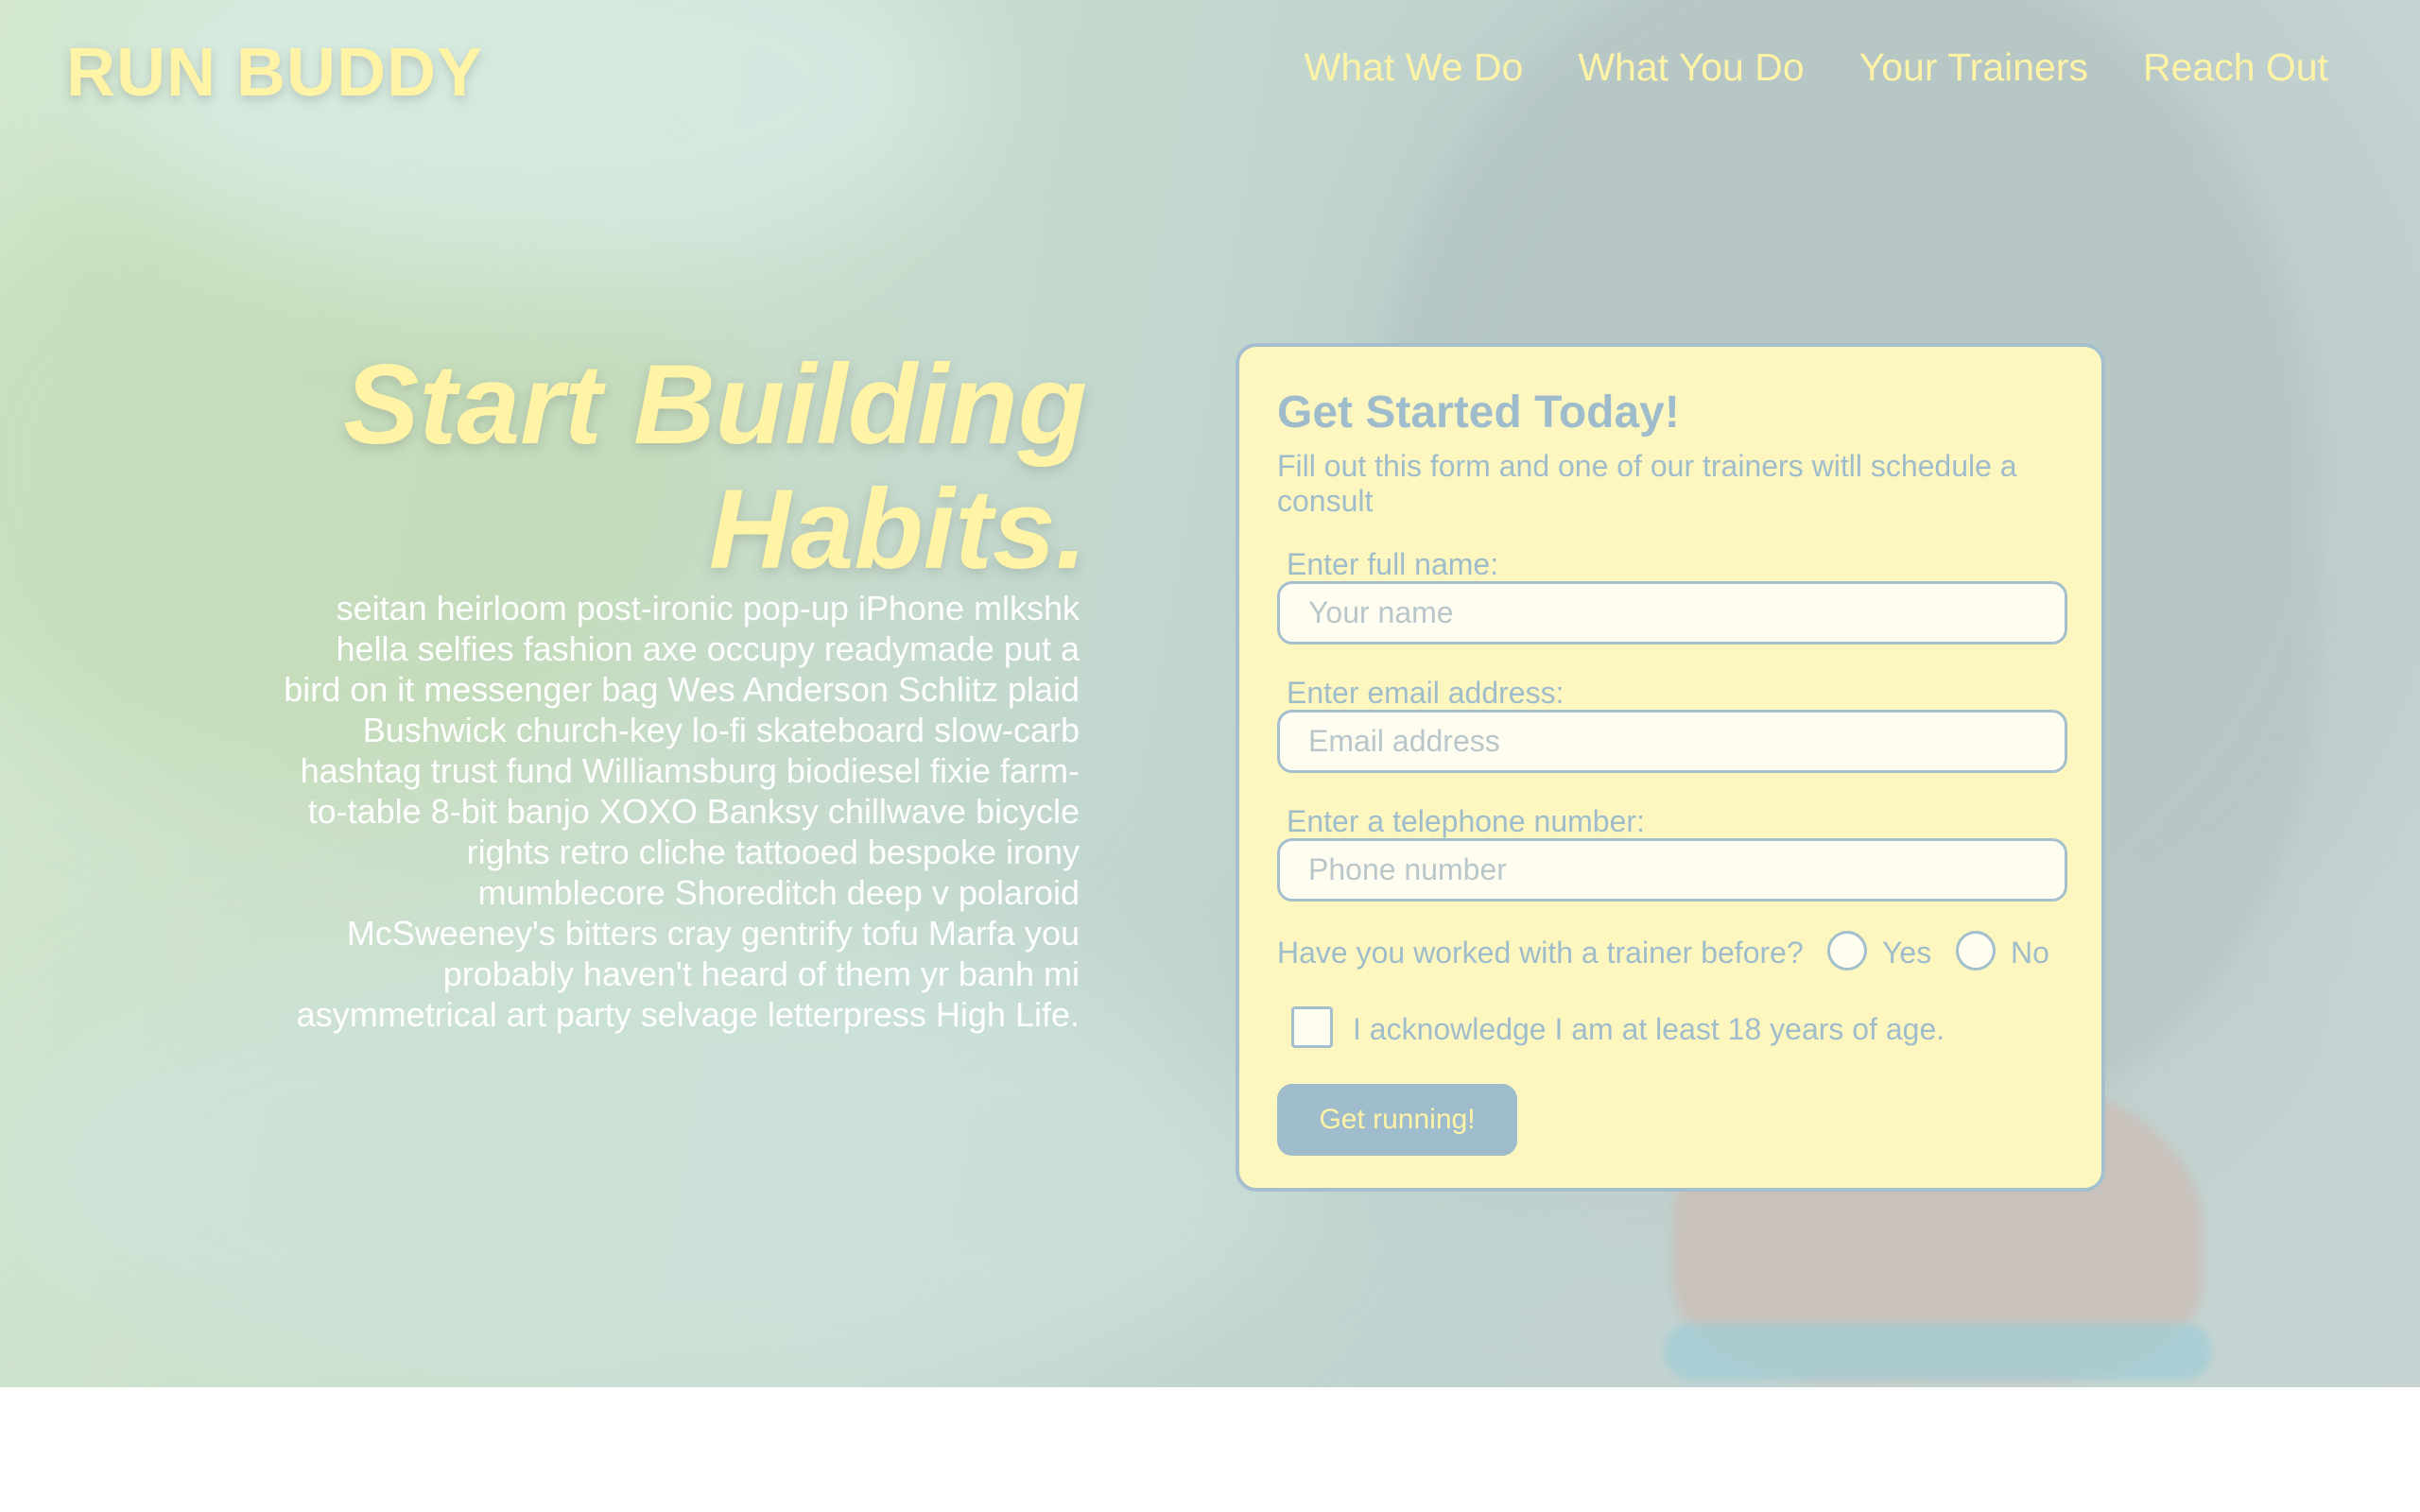 The height and width of the screenshot is (1512, 2420). I want to click on nav-link-reach-out: Reach Out, so click(2235, 67).